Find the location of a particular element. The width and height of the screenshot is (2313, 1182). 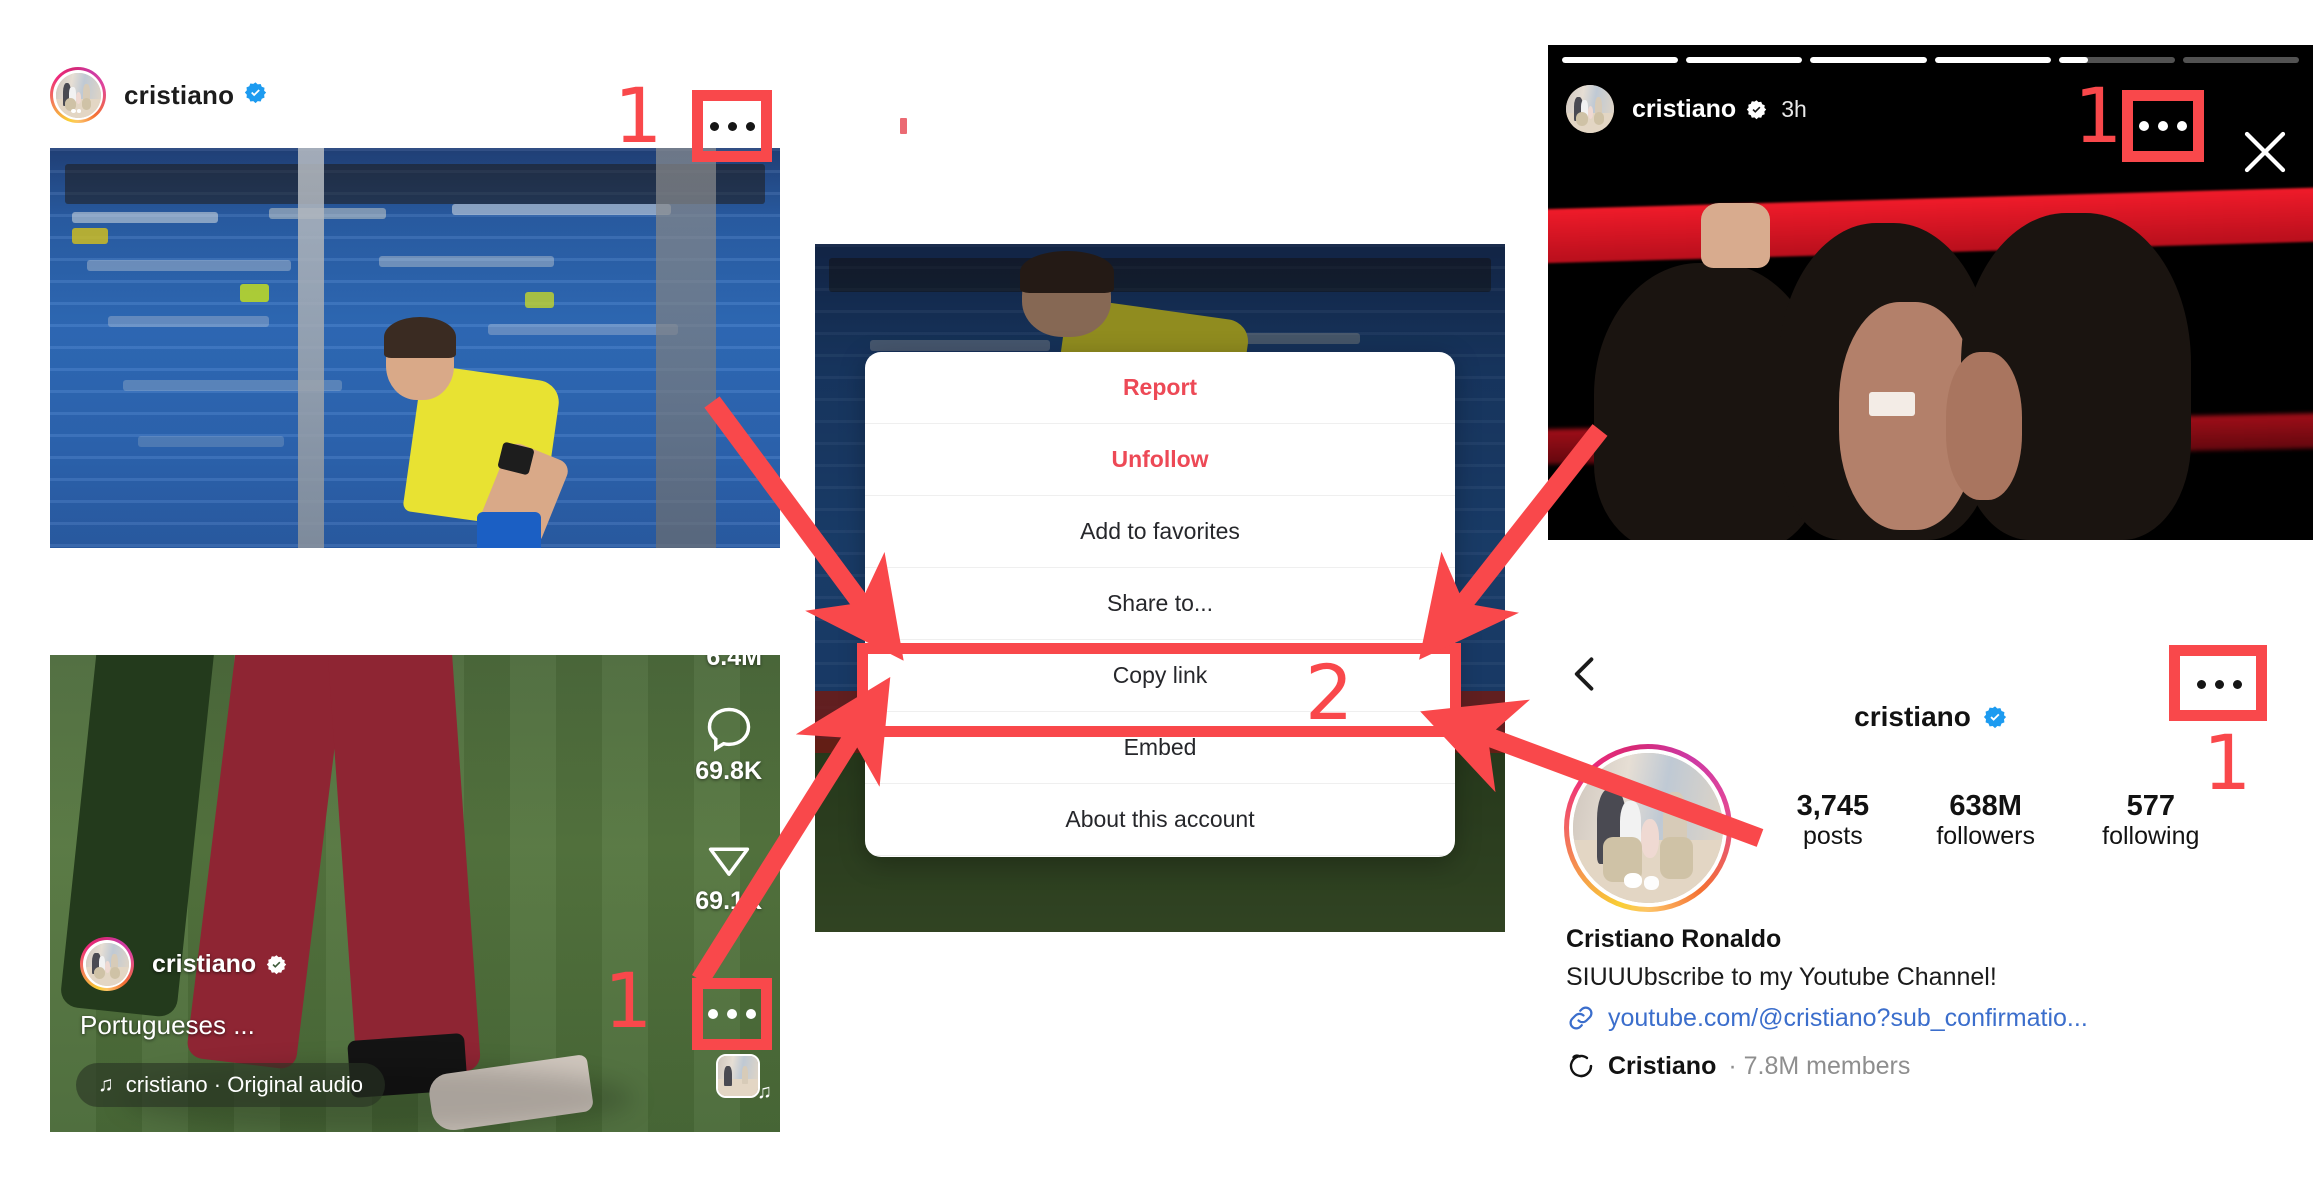

menu-item-report: Report is located at coordinates (1160, 388).